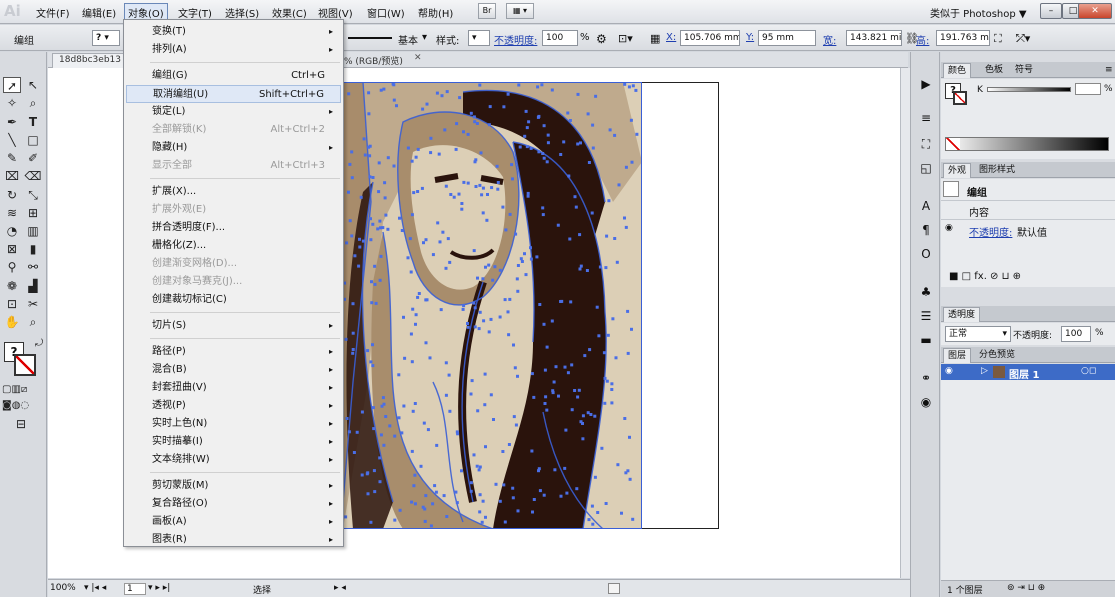  I want to click on character-icon: A, so click(926, 206).